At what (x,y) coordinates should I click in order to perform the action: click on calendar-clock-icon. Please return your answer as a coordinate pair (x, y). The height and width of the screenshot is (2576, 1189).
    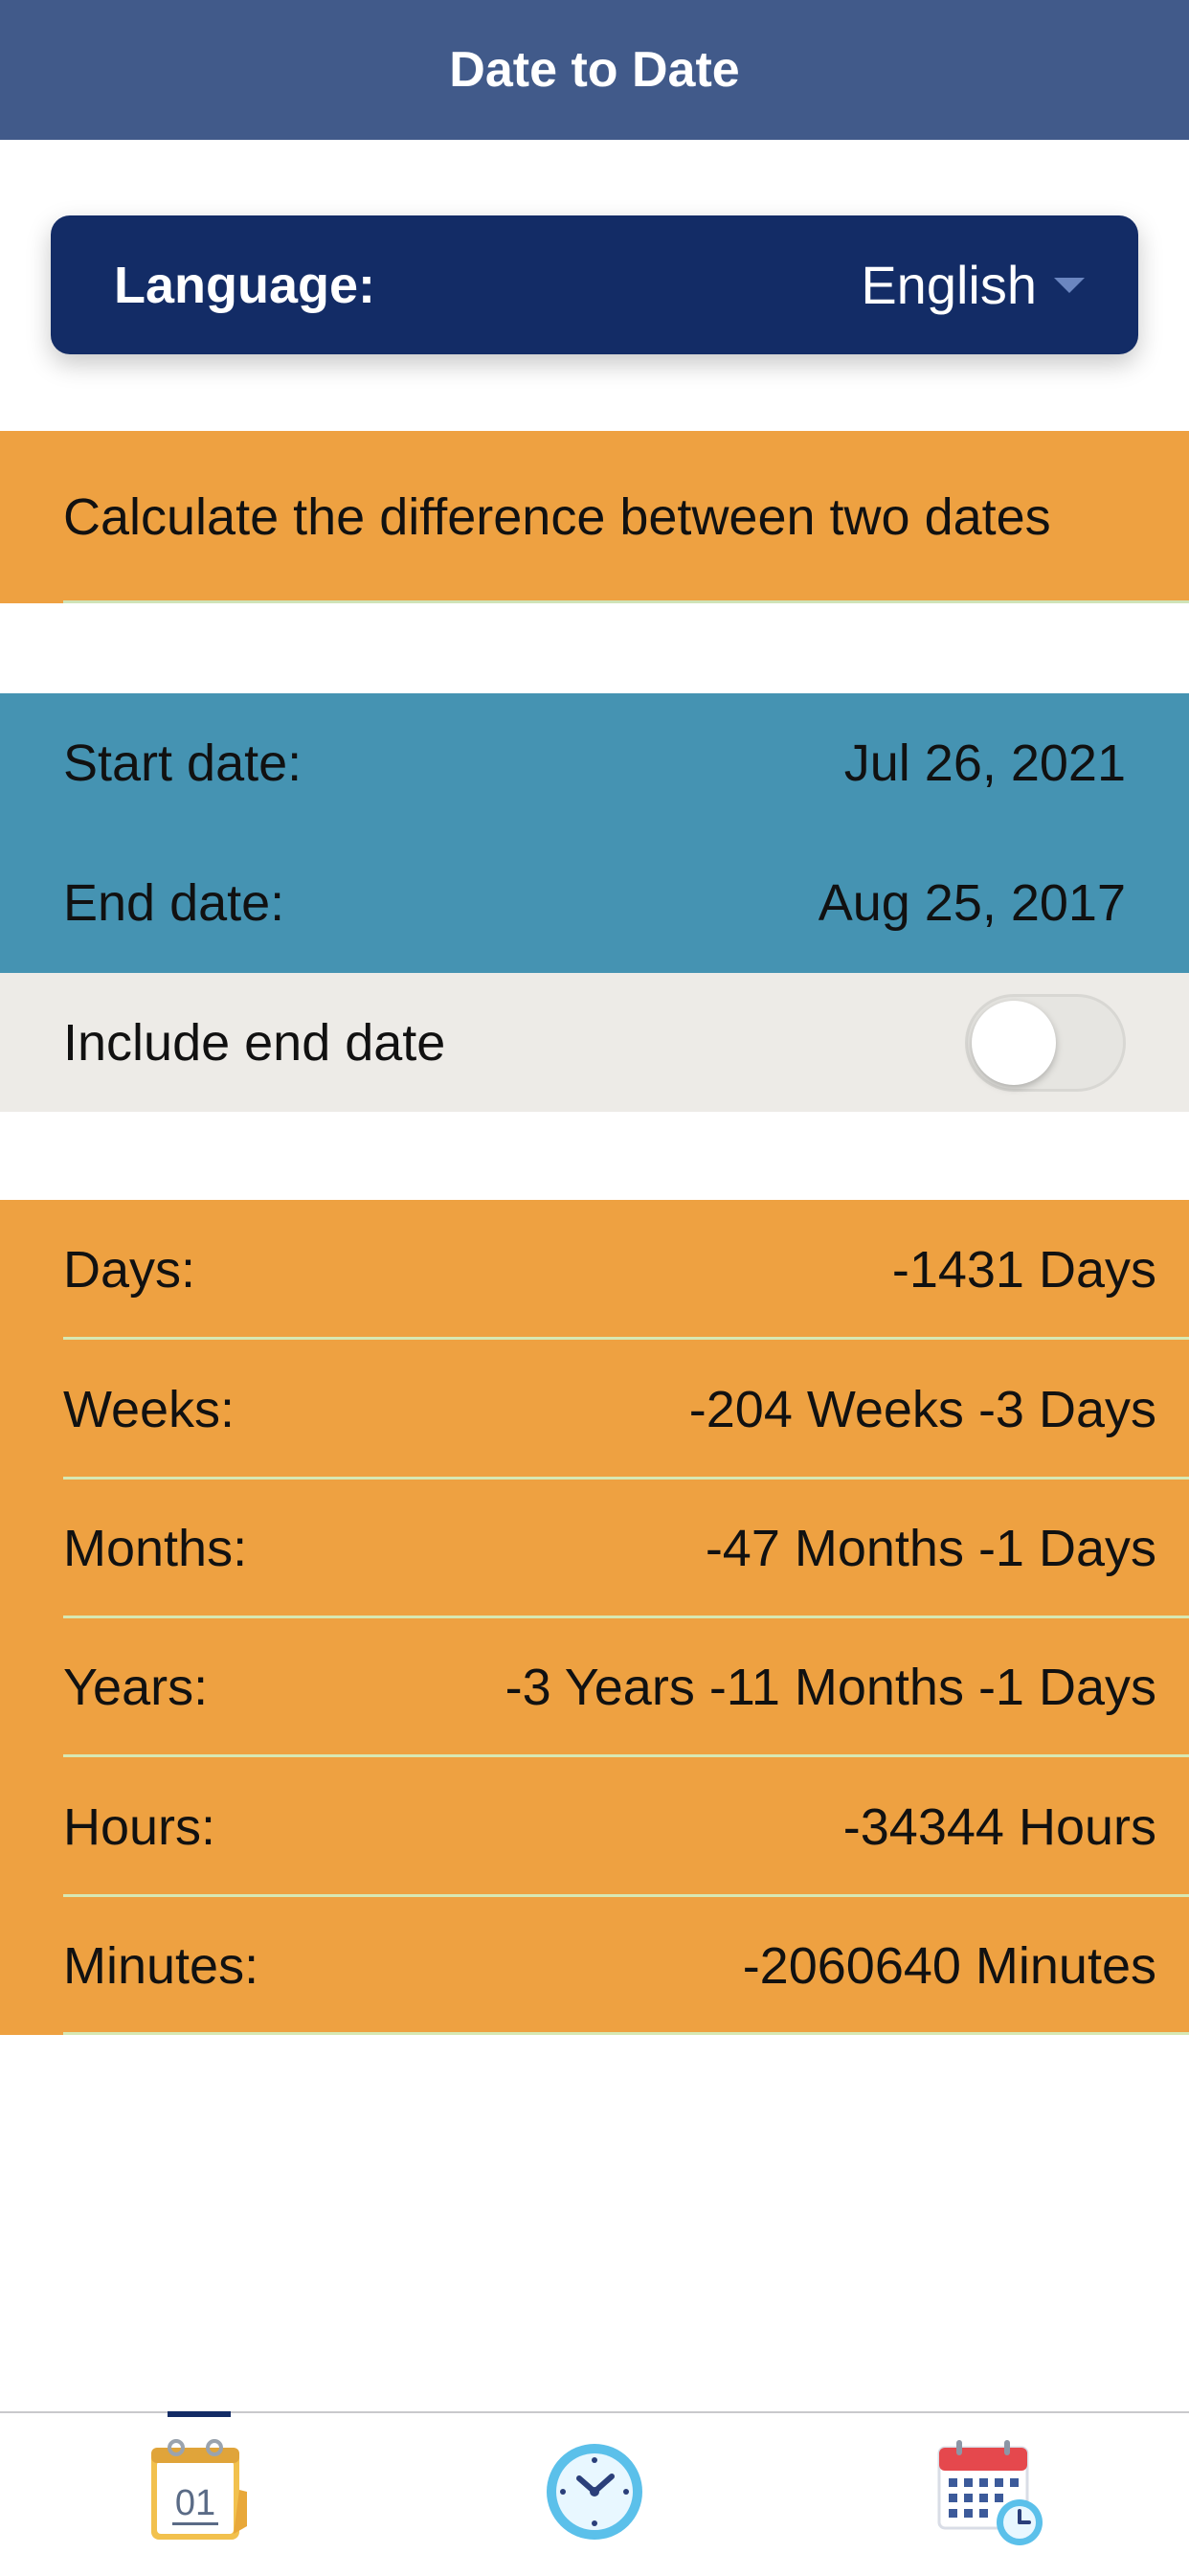
    Looking at the image, I should click on (990, 2492).